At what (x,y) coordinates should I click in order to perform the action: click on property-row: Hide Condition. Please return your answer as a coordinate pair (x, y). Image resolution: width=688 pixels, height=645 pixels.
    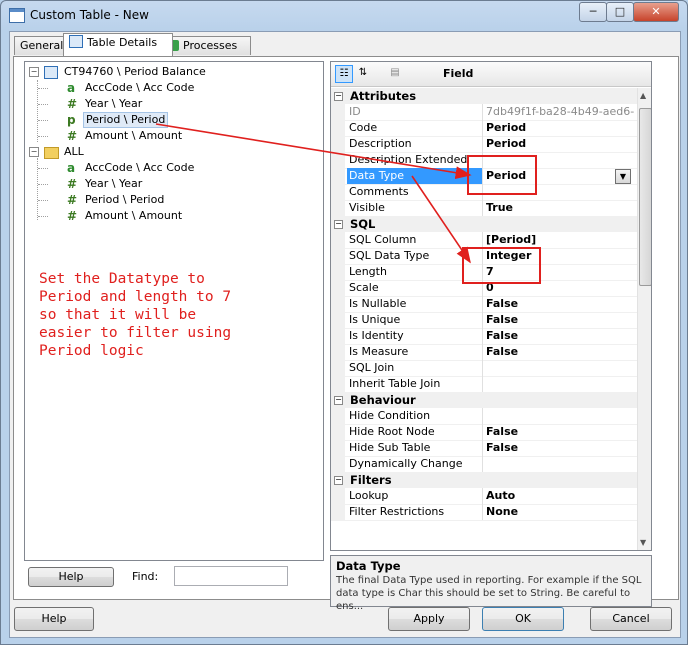
    Looking at the image, I should click on (484, 416).